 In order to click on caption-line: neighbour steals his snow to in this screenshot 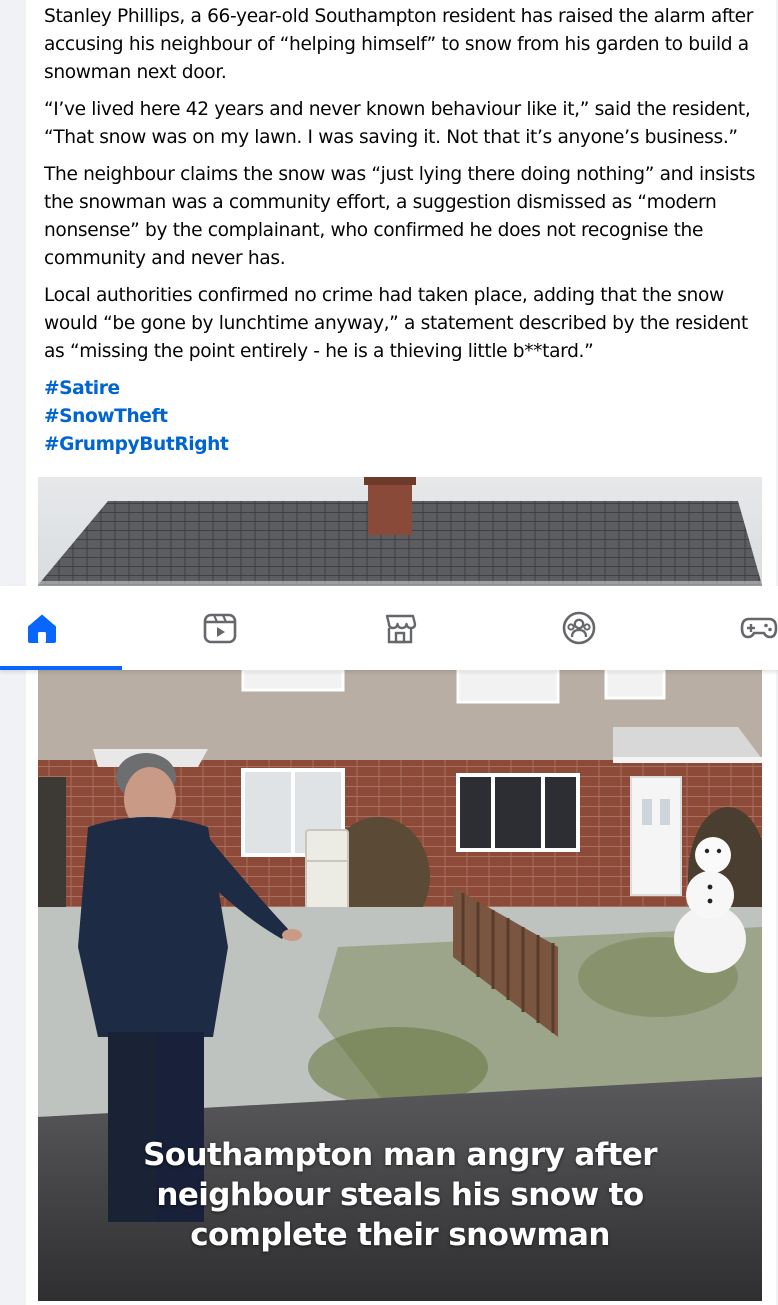, I will do `click(400, 1195)`.